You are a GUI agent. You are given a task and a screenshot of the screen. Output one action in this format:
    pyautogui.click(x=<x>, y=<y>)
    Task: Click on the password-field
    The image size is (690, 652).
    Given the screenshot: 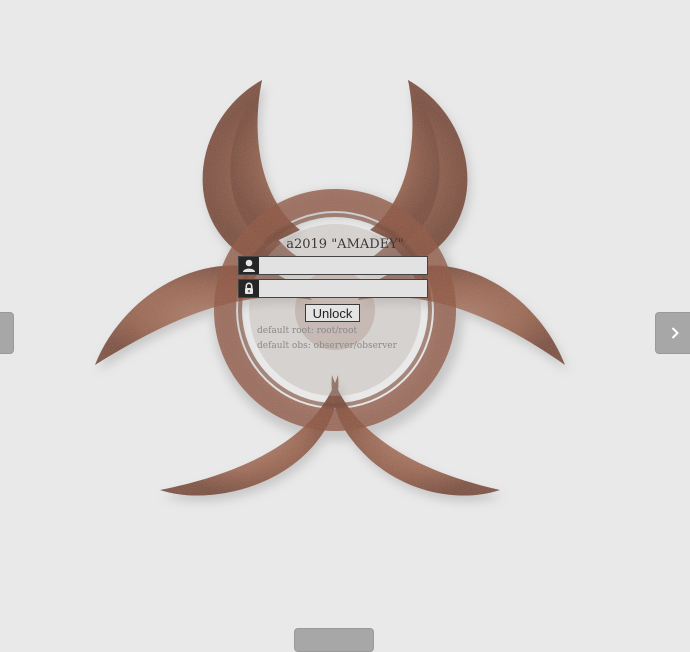 What is the action you would take?
    pyautogui.click(x=333, y=288)
    